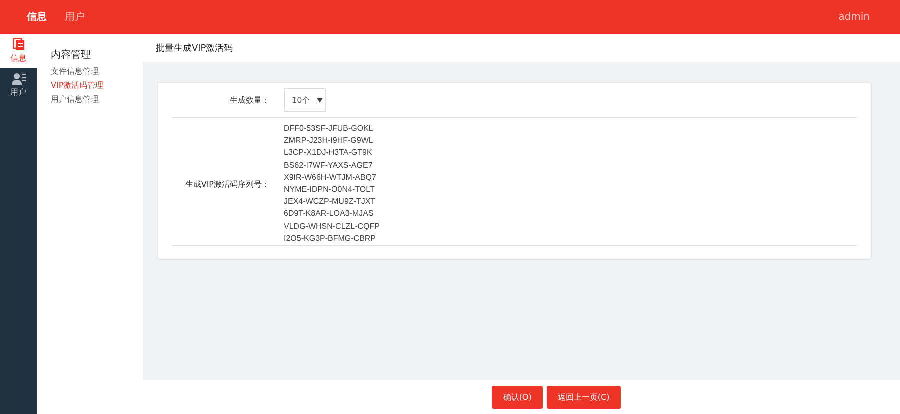  Describe the element at coordinates (517, 397) in the screenshot. I see `action-button: 确认(O)` at that location.